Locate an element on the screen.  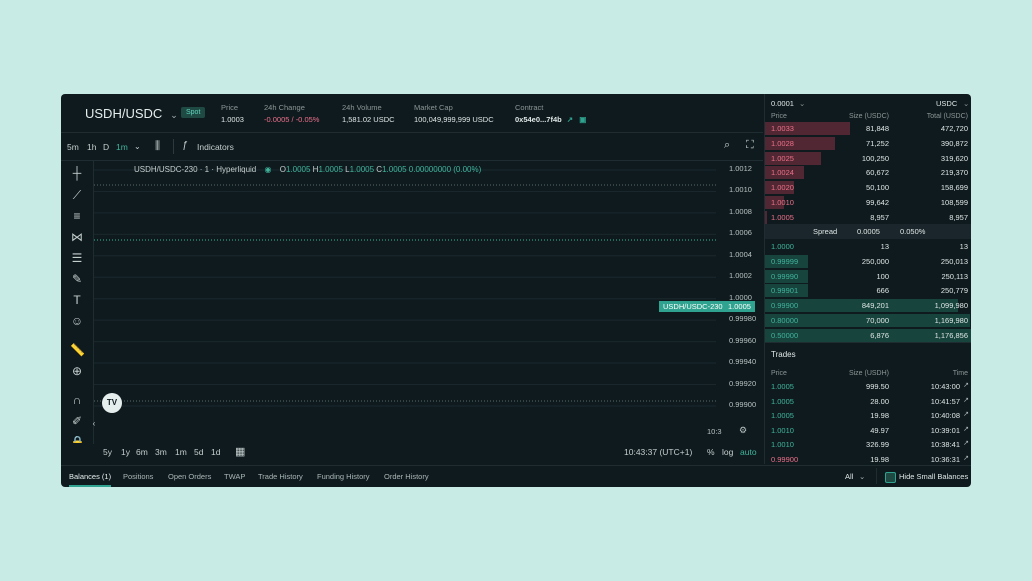
crosshair-icon: ┼ is located at coordinates (77, 173).